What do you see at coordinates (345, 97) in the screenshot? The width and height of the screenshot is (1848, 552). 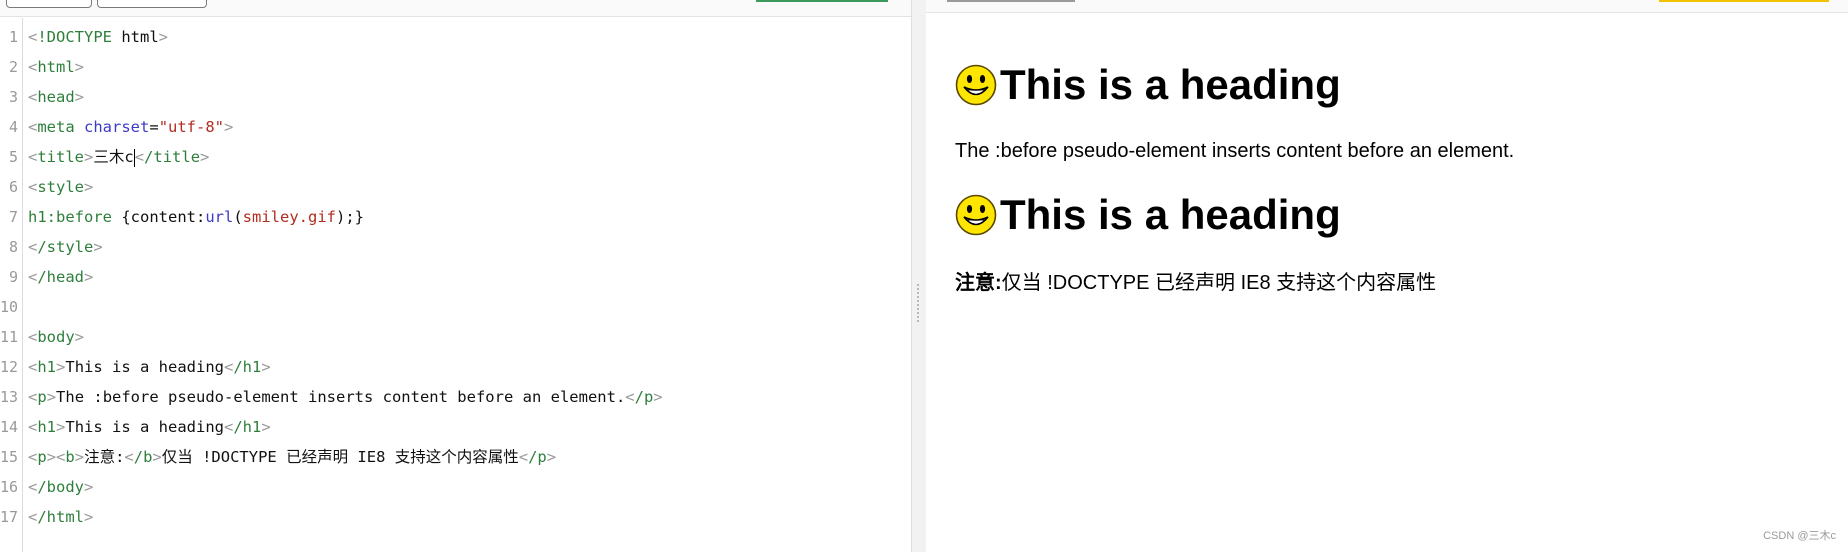 I see `code-line: <head>` at bounding box center [345, 97].